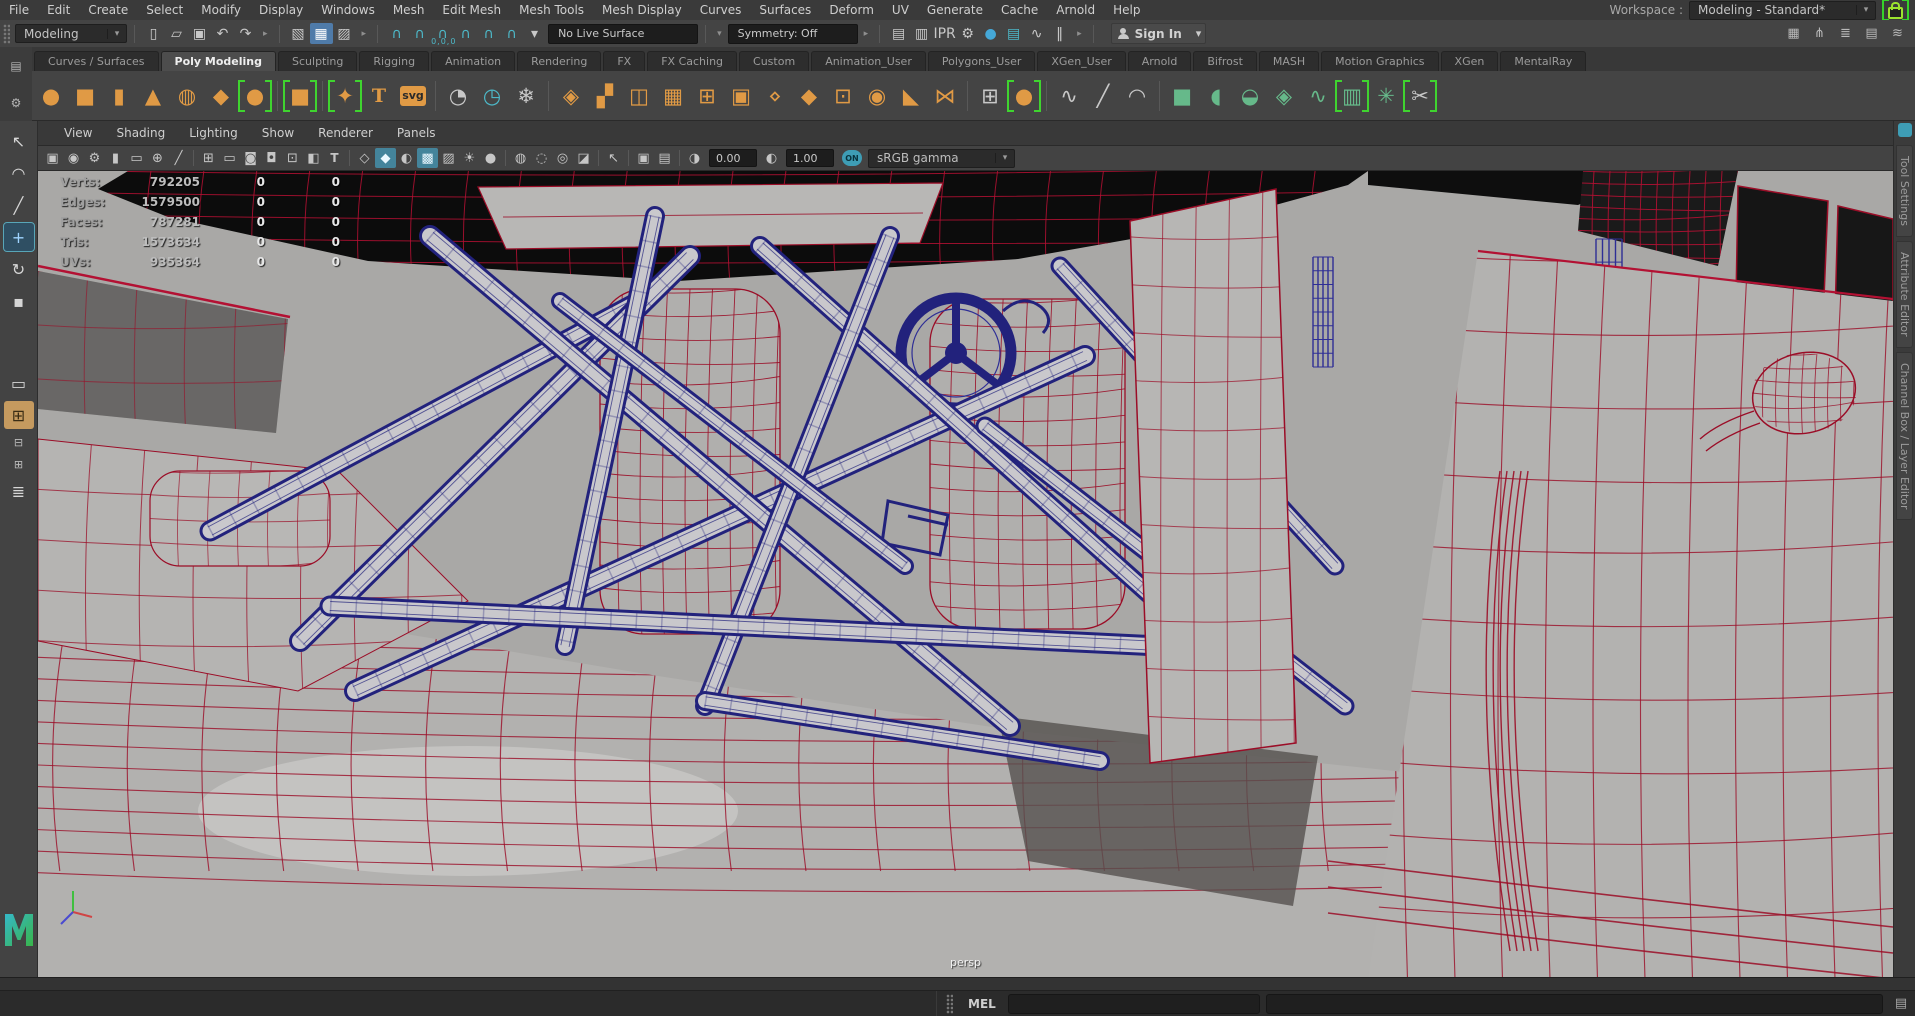 Image resolution: width=1915 pixels, height=1016 pixels. Describe the element at coordinates (1024, 96) in the screenshot. I see `wrap-deformer-icon: ●` at that location.